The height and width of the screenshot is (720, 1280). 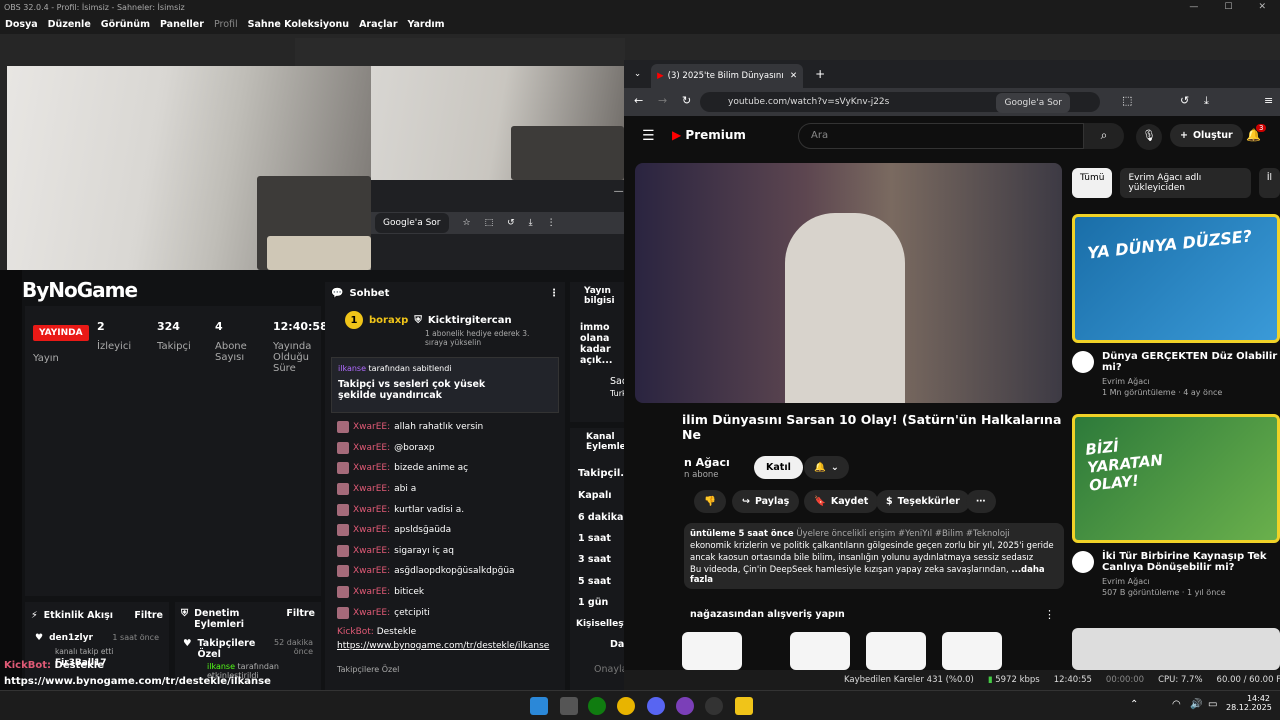 What do you see at coordinates (727, 76) in the screenshot?
I see `tab-youtube: ▶ (3) 2025'te Bilim Dünyasını ✕` at bounding box center [727, 76].